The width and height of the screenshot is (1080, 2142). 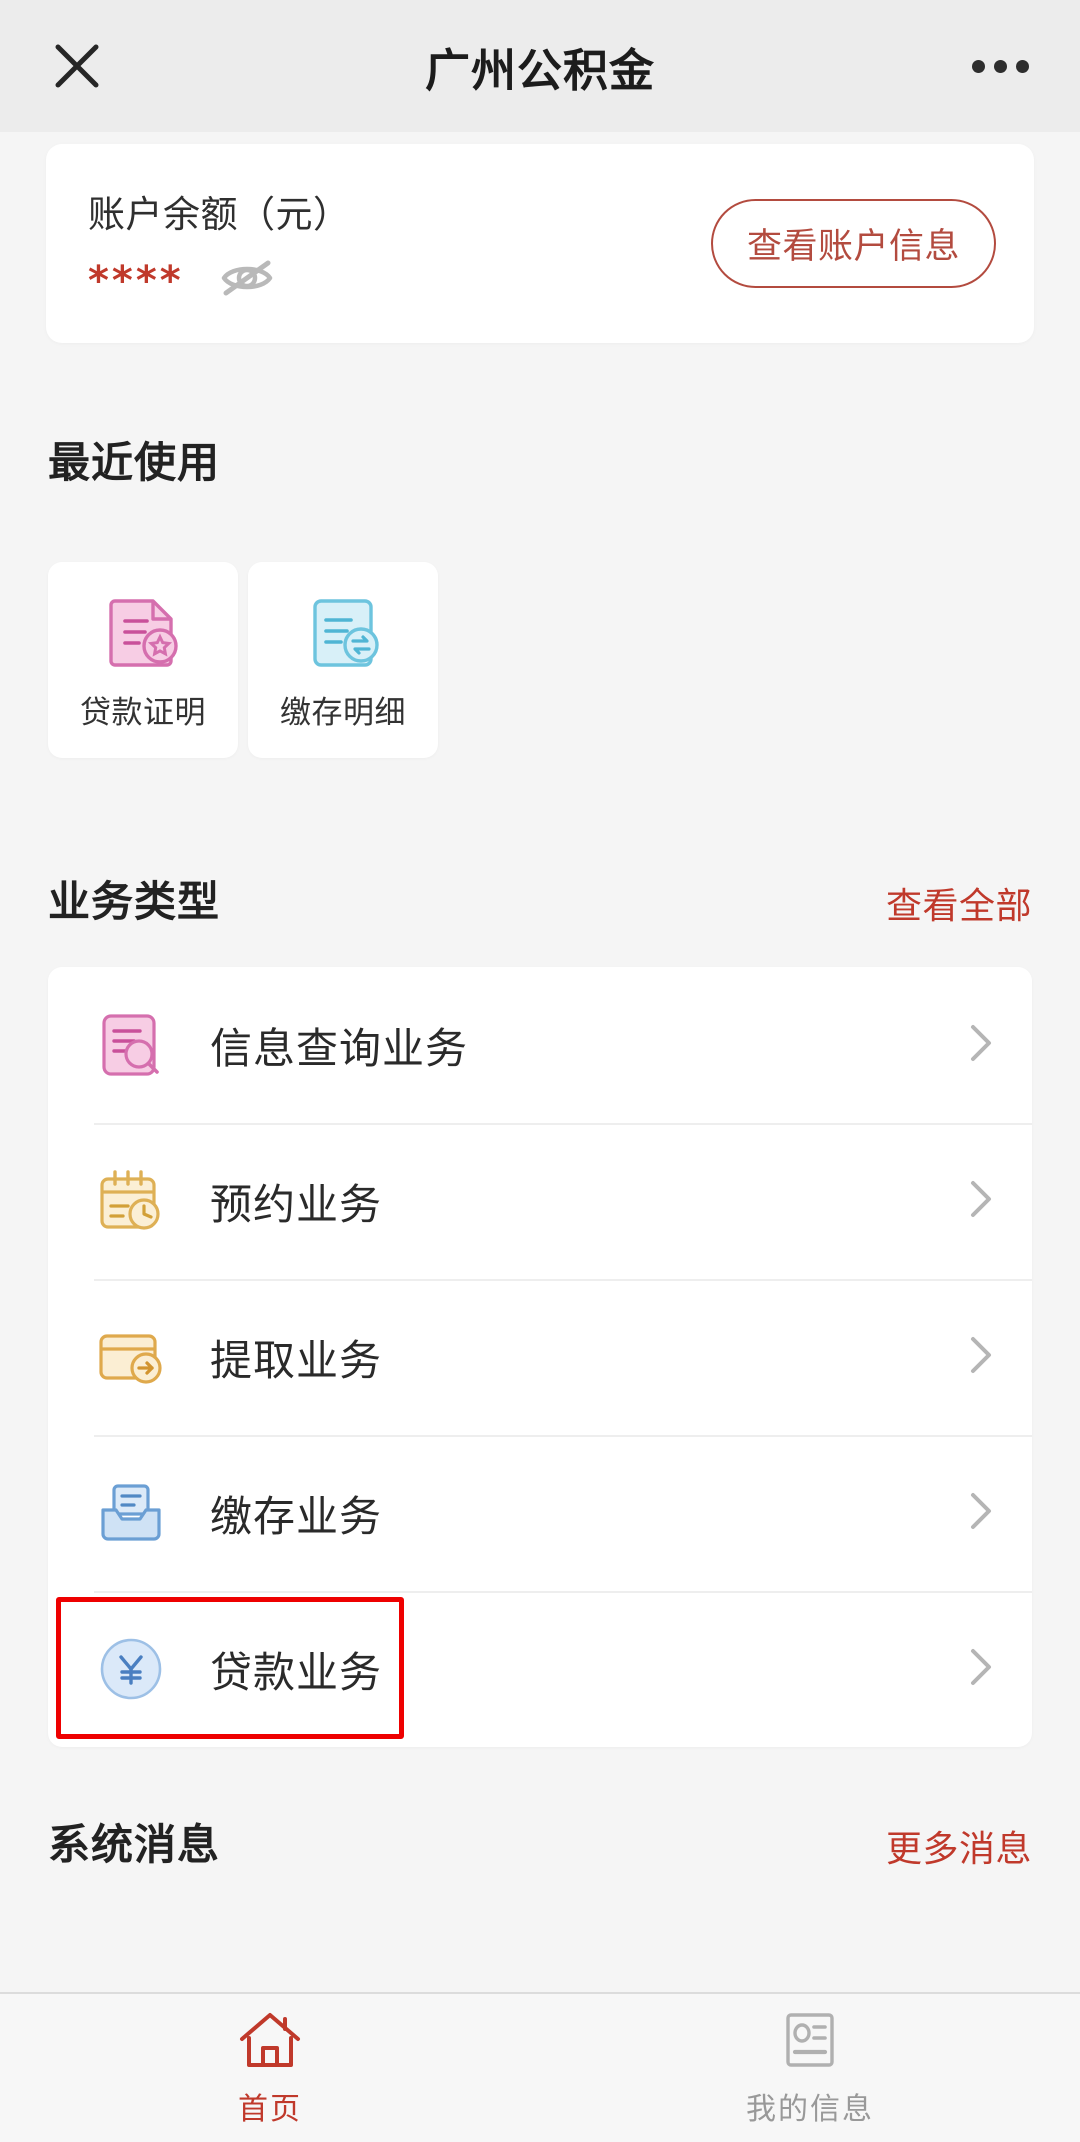 I want to click on business-section-header: 业务类型 查看全部, so click(x=540, y=898).